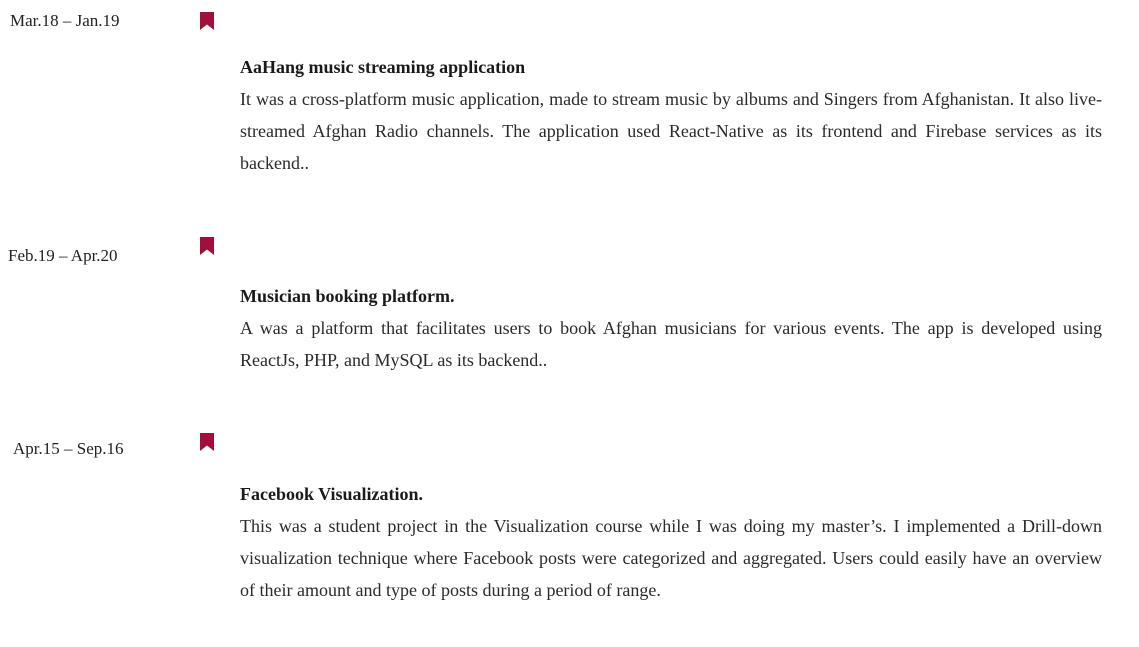 The width and height of the screenshot is (1139, 647). I want to click on project-title: Facebook Visualization., so click(332, 494).